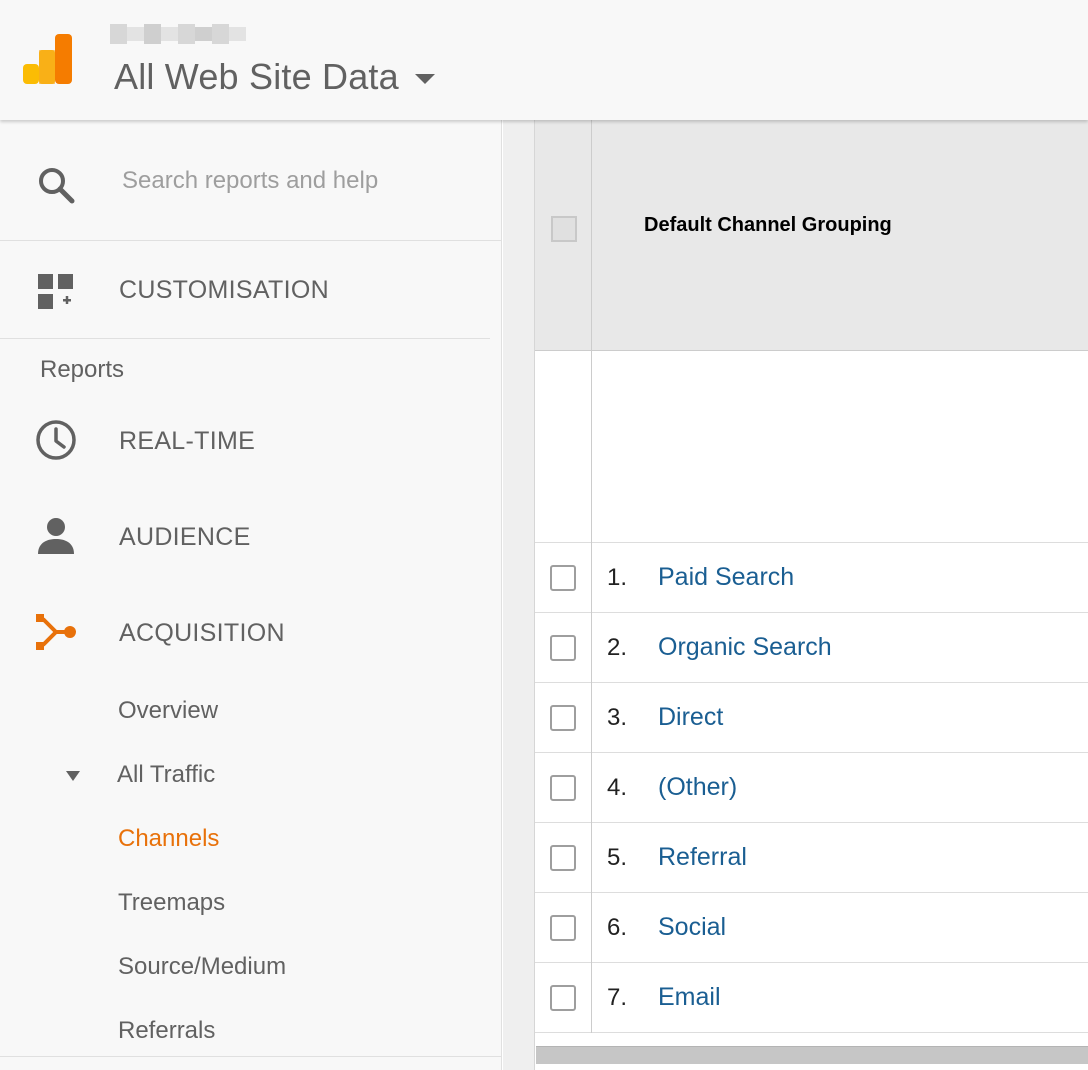 The width and height of the screenshot is (1088, 1070). I want to click on sidebar-item-referrals: Referrals, so click(166, 1031).